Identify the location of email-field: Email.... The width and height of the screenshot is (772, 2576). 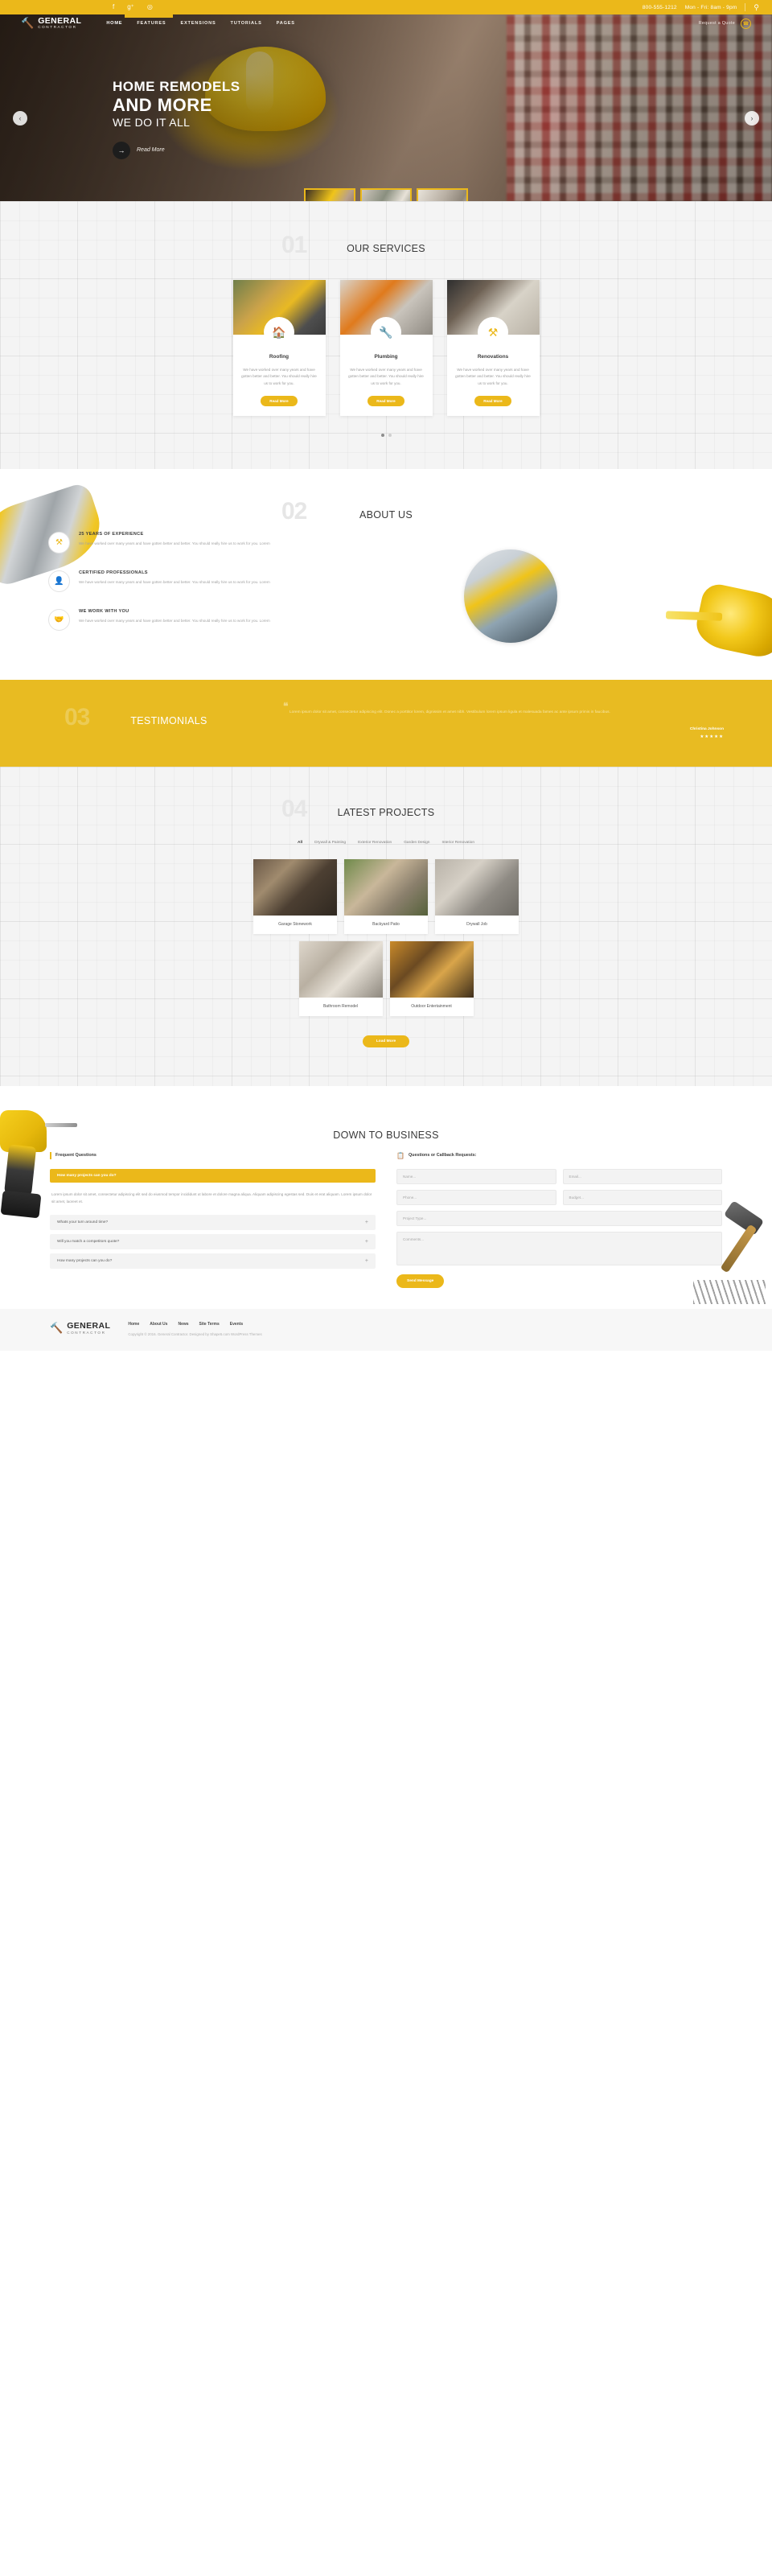
(642, 1176).